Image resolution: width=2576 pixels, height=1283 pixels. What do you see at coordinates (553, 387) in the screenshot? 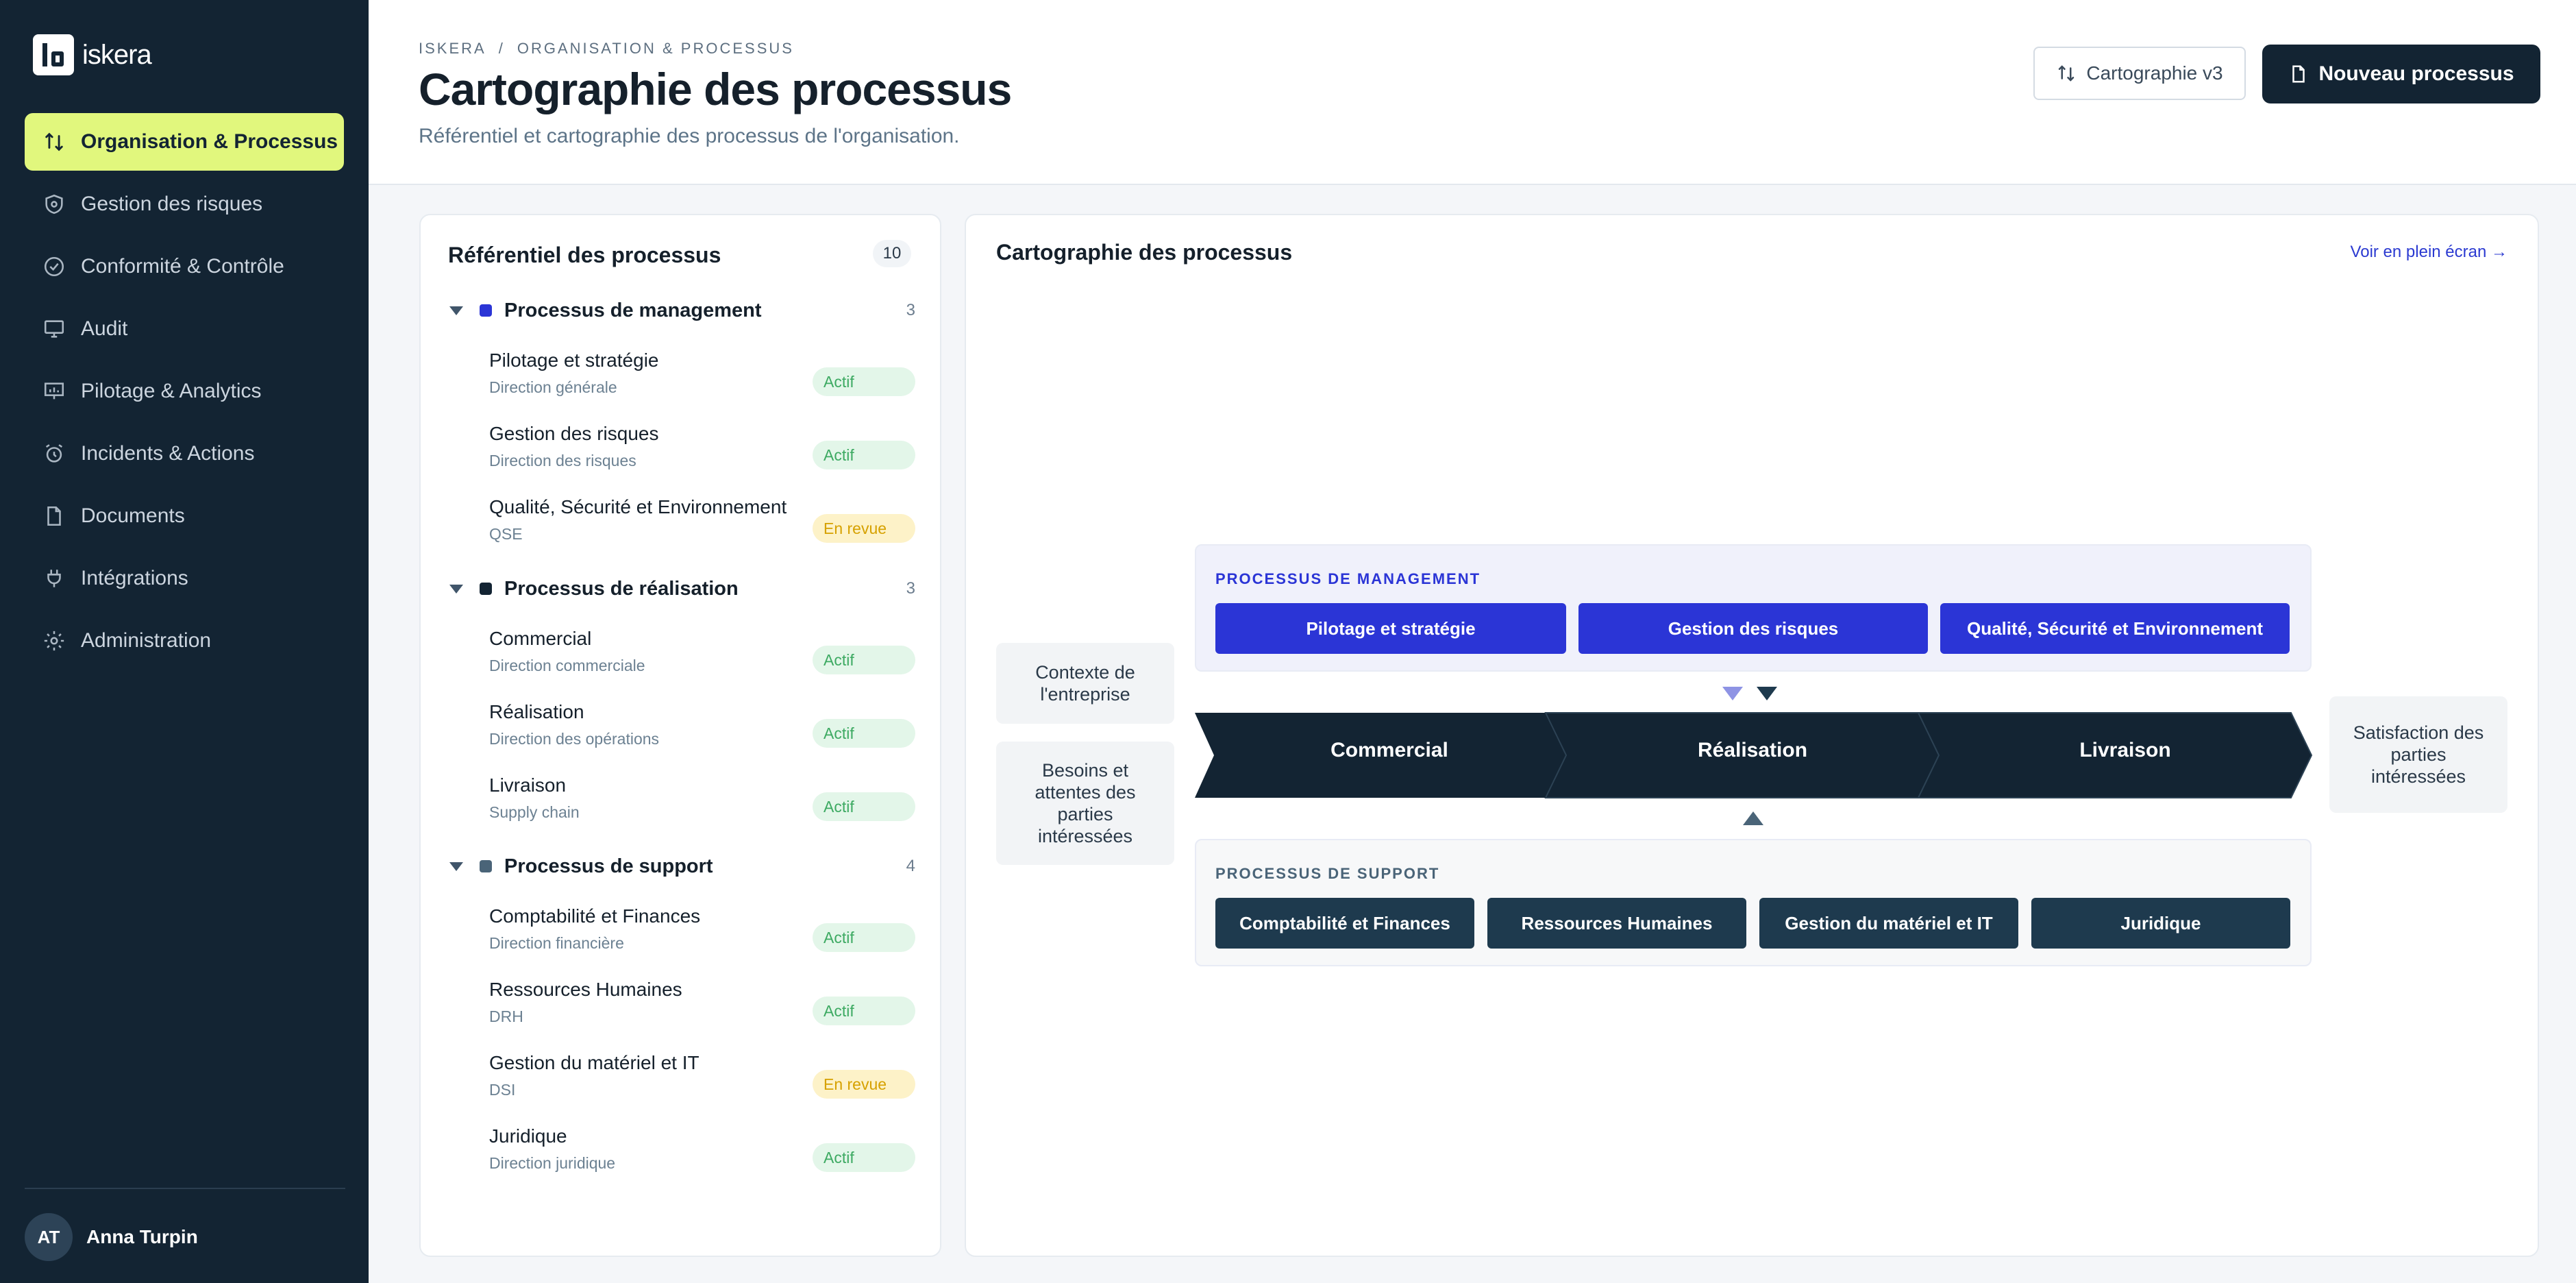
I see `process-owner: Direction générale` at bounding box center [553, 387].